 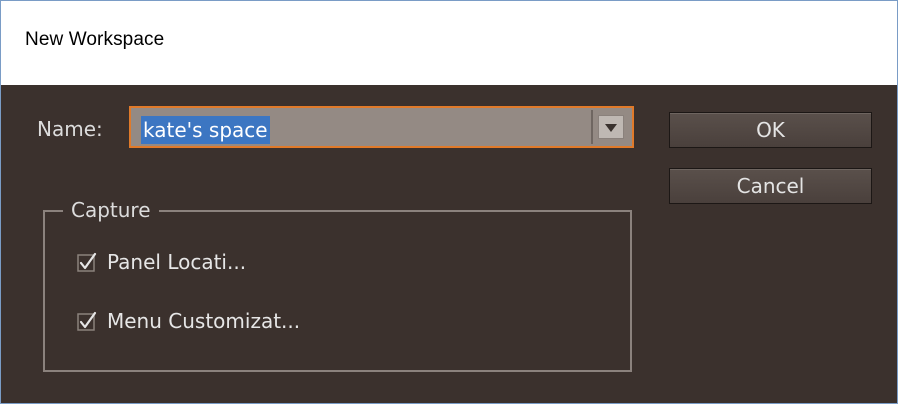 I want to click on chevron-down-icon, so click(x=611, y=128).